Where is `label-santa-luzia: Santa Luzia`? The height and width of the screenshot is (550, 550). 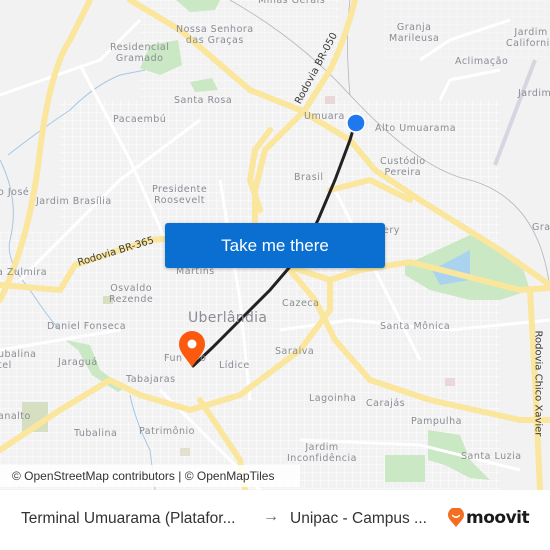
label-santa-luzia: Santa Luzia is located at coordinates (491, 456).